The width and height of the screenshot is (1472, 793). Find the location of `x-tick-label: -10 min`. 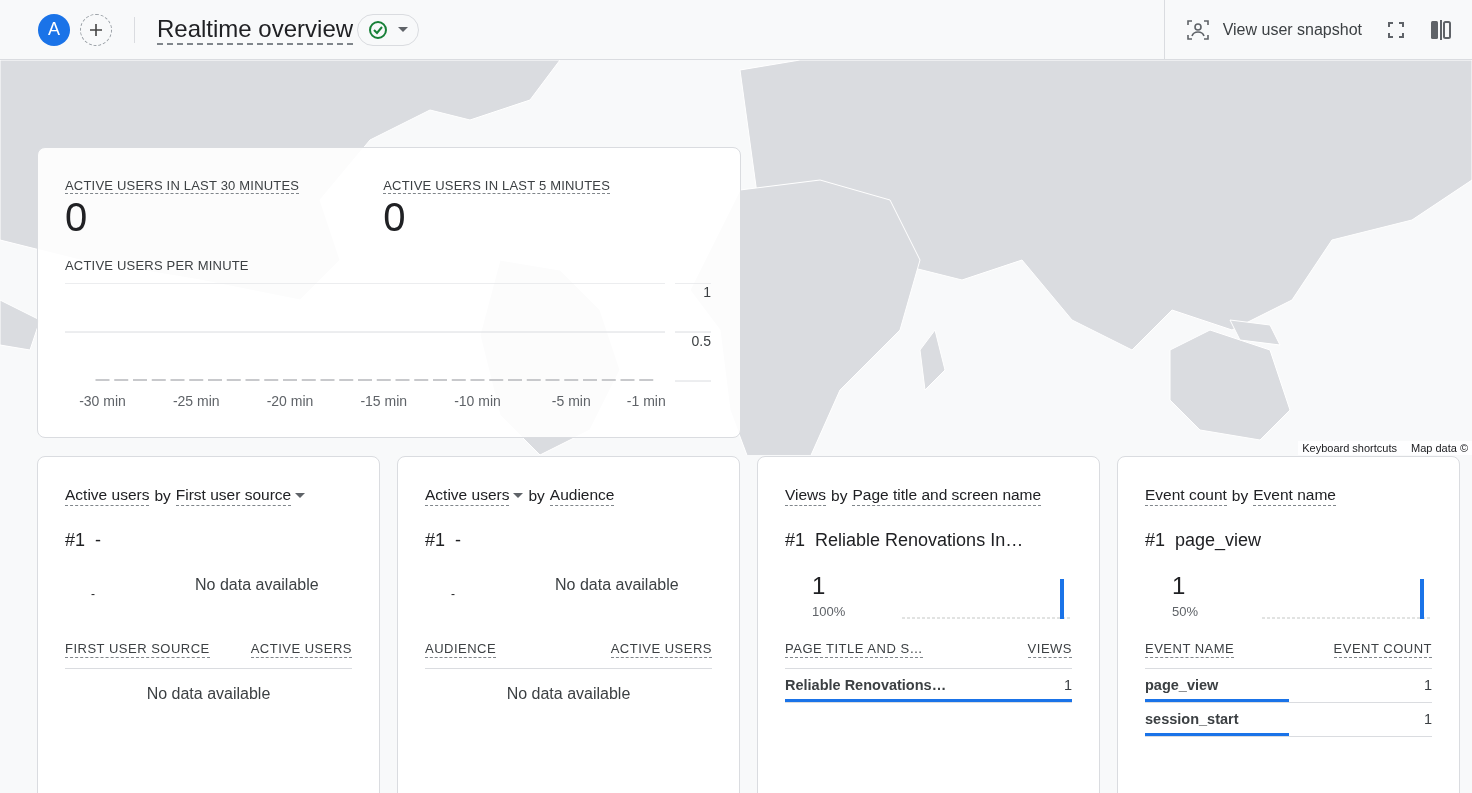

x-tick-label: -10 min is located at coordinates (477, 401).